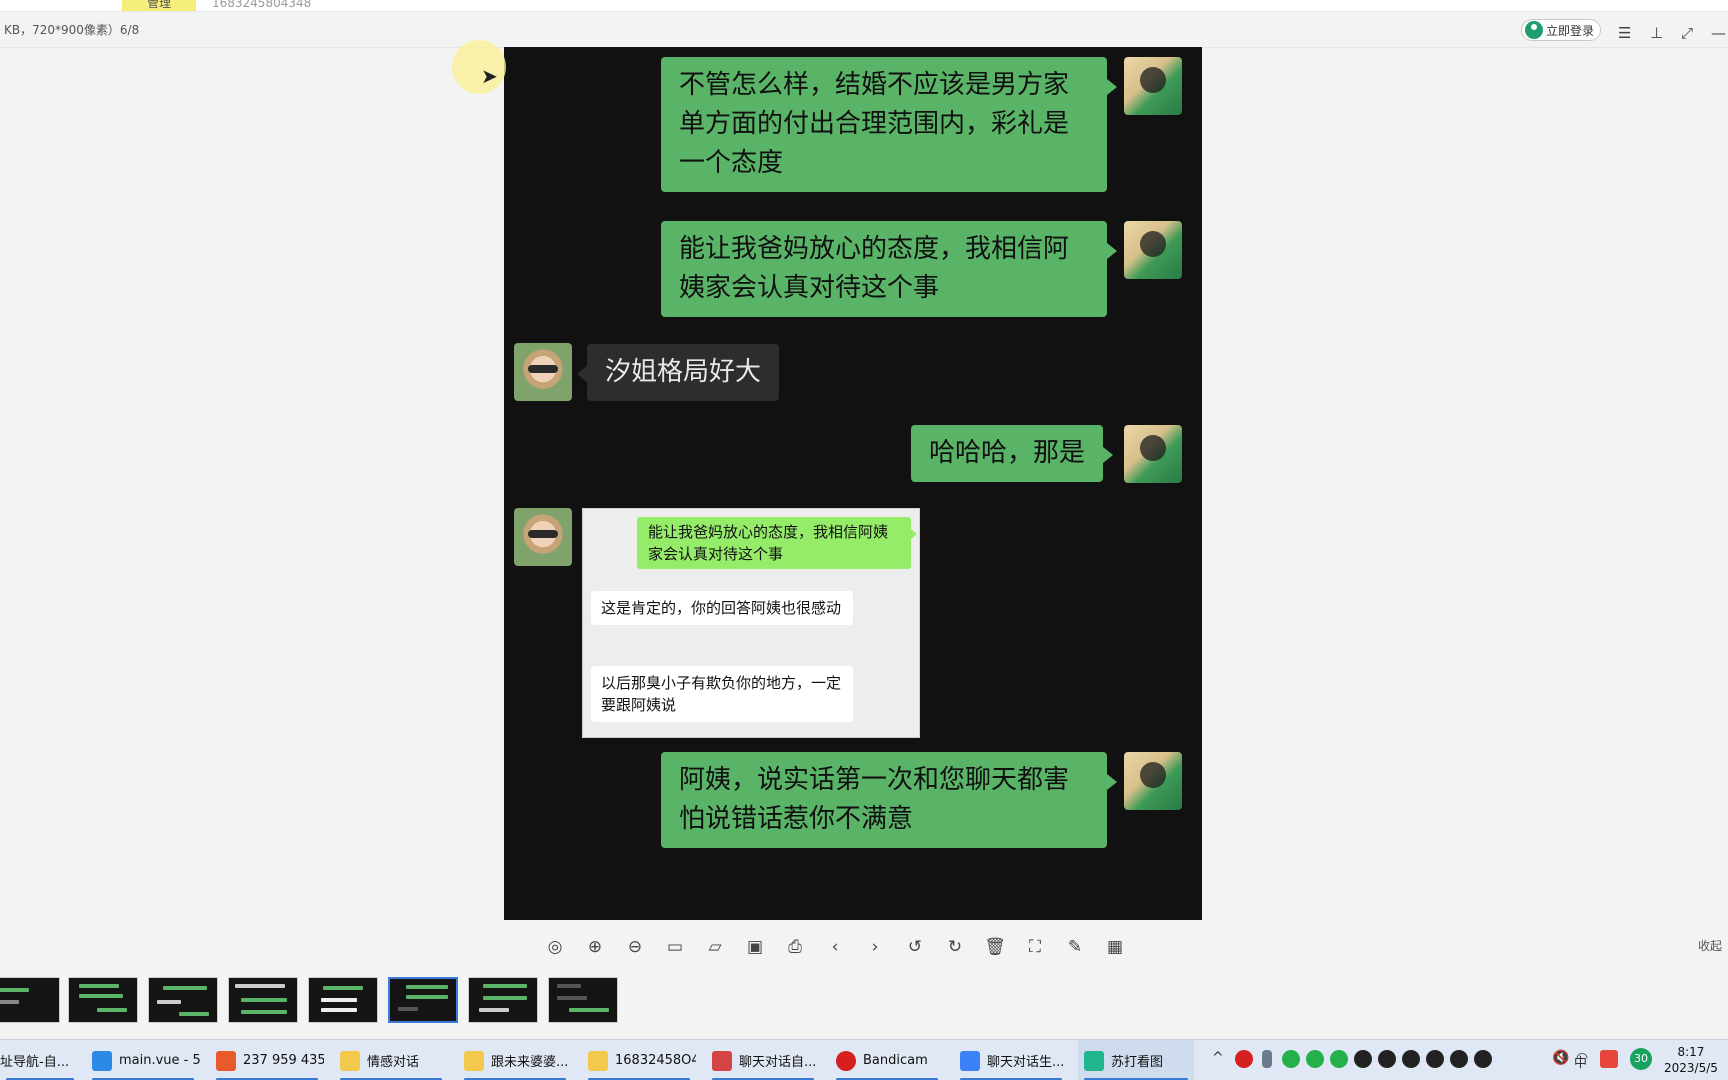 The width and height of the screenshot is (1728, 1080). Describe the element at coordinates (1012, 453) in the screenshot. I see `message-bubble-me: 哈哈哈，那是` at that location.